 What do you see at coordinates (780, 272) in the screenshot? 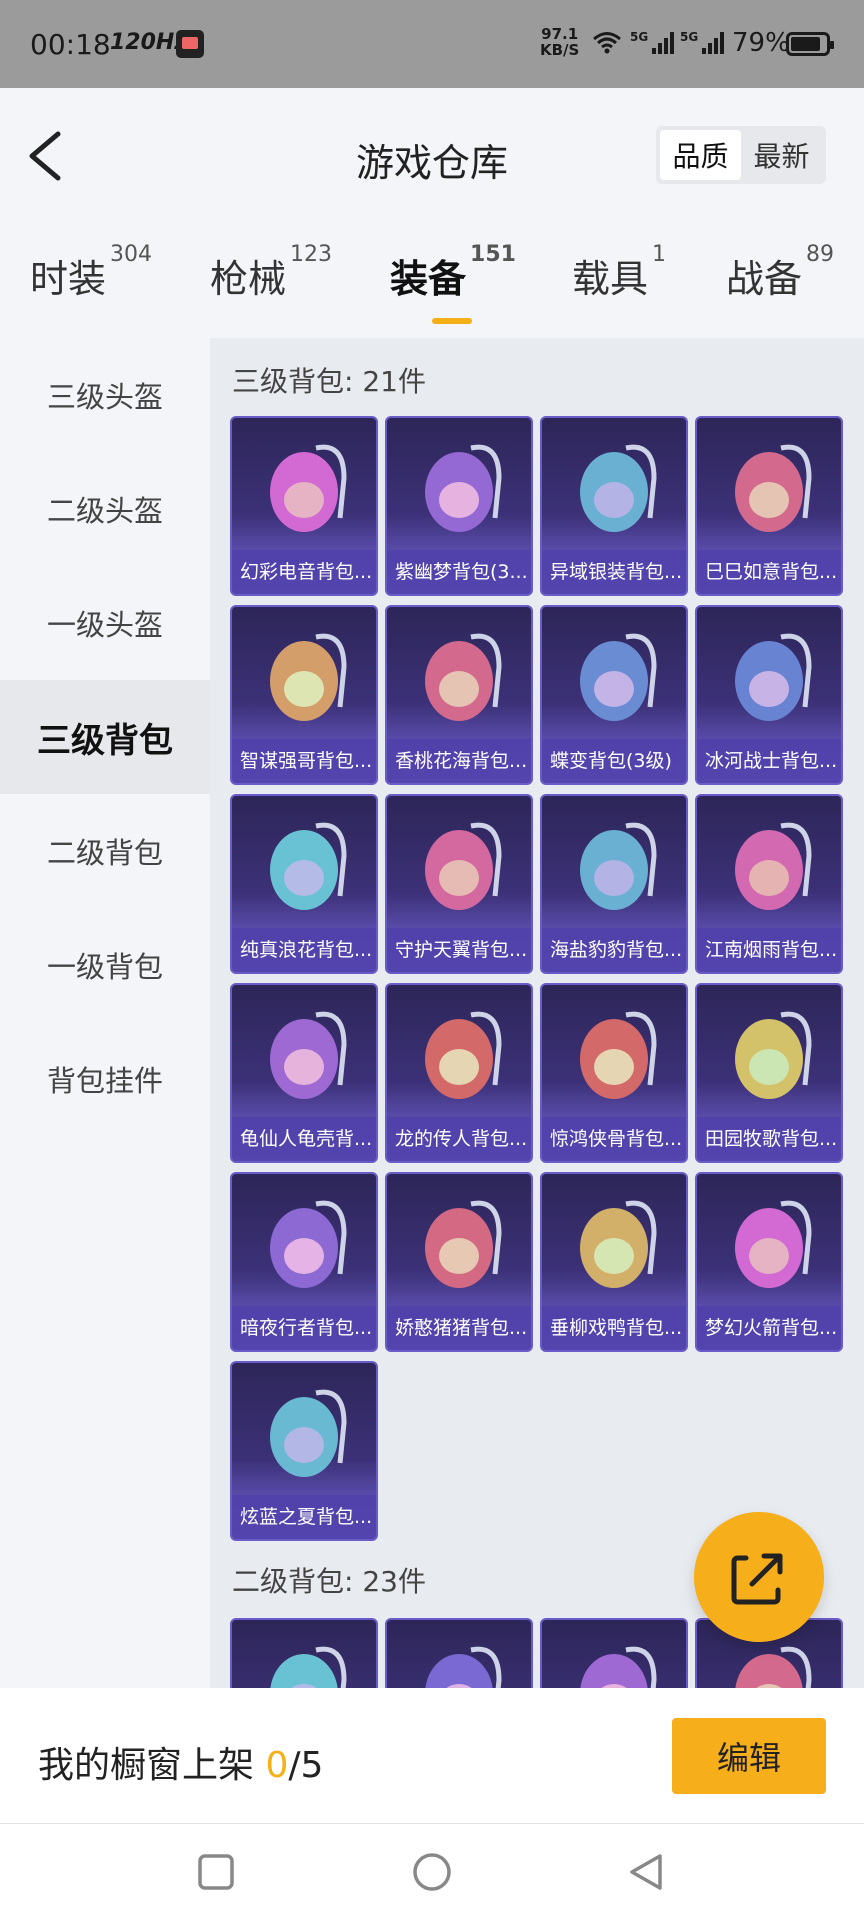
I see `tab-gear: 战备89` at bounding box center [780, 272].